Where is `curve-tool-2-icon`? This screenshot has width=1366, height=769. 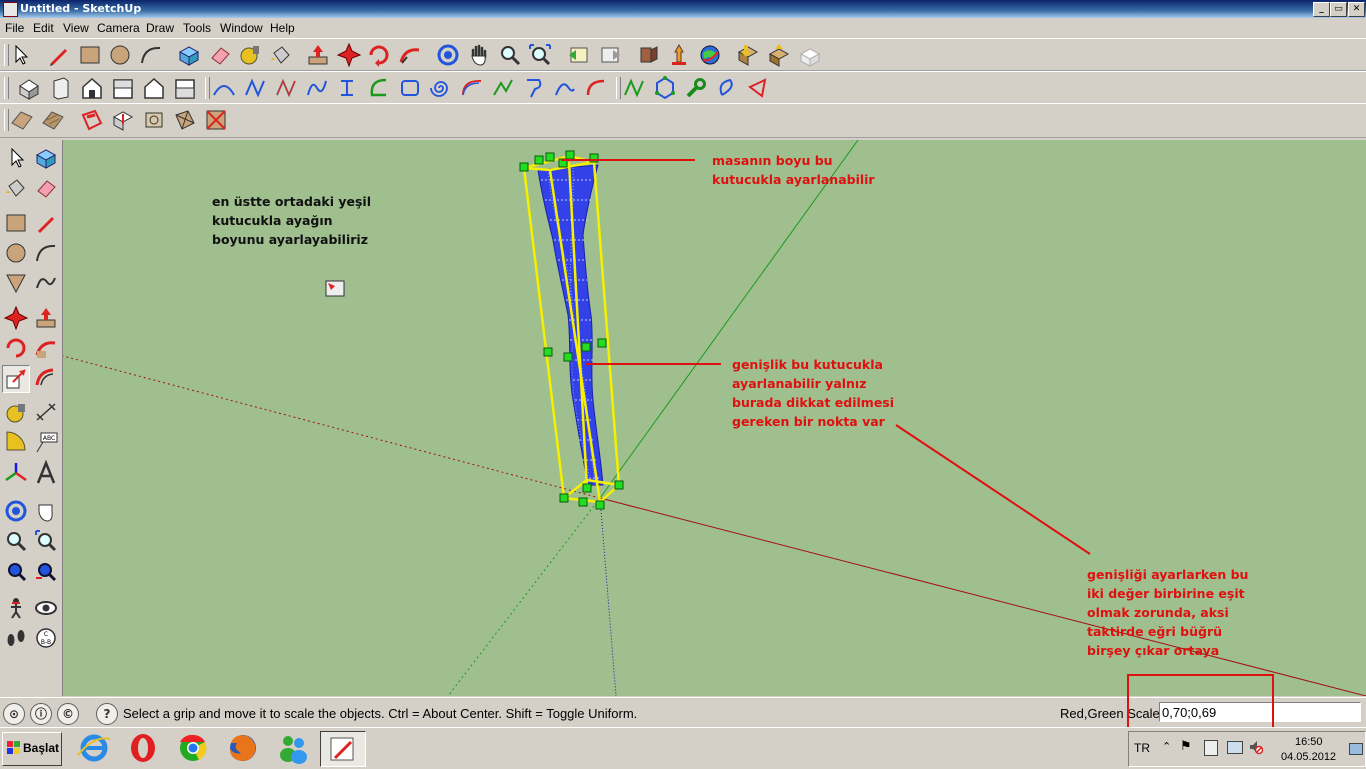
curve-tool-2-icon is located at coordinates (255, 88).